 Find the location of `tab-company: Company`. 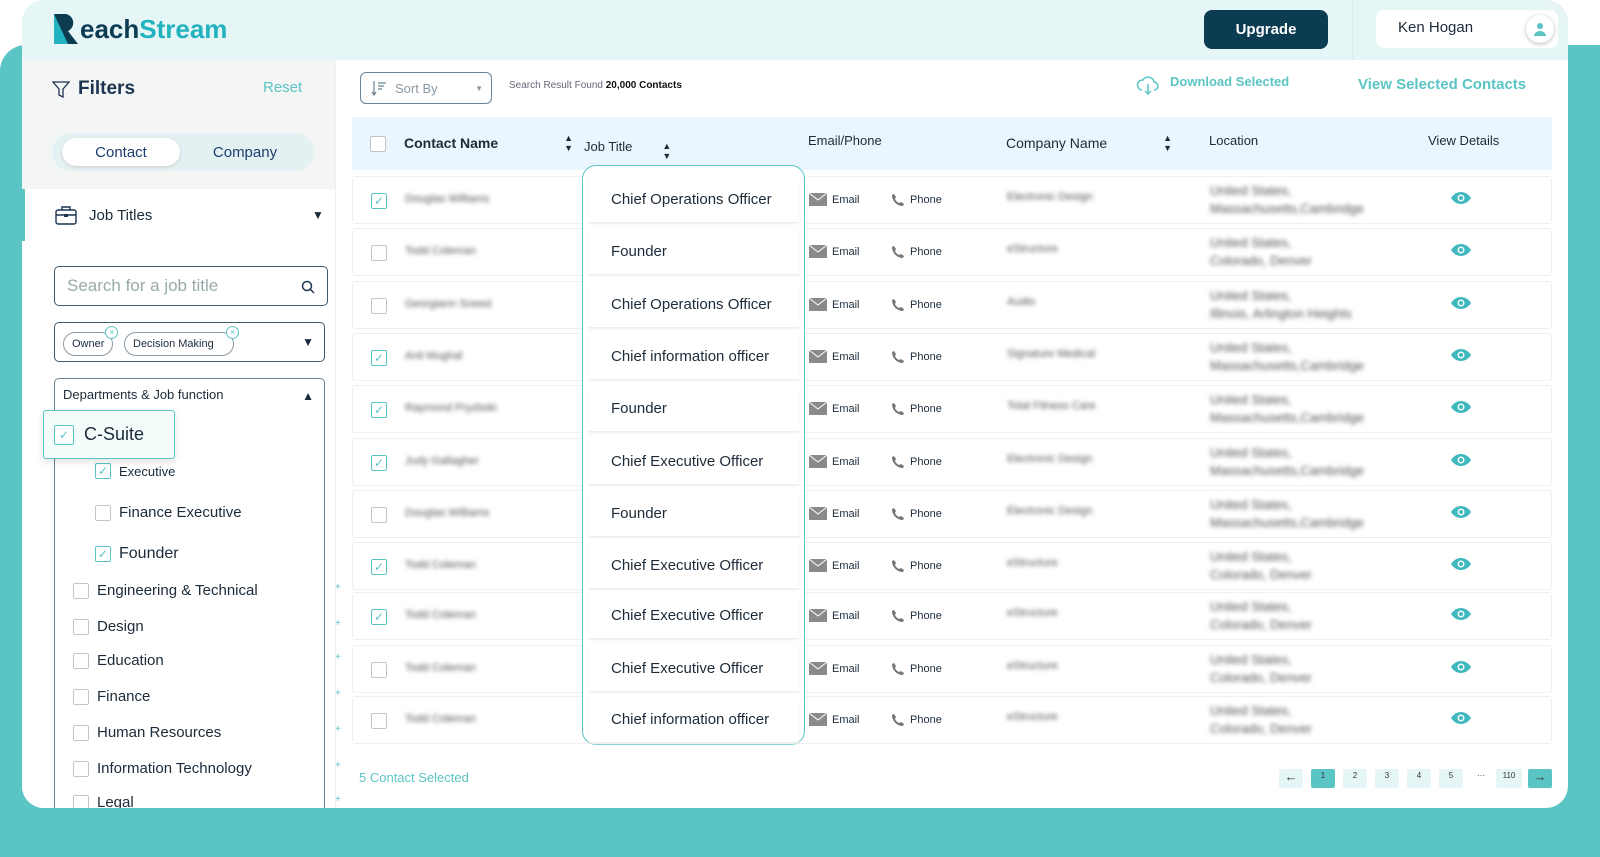

tab-company: Company is located at coordinates (245, 152).